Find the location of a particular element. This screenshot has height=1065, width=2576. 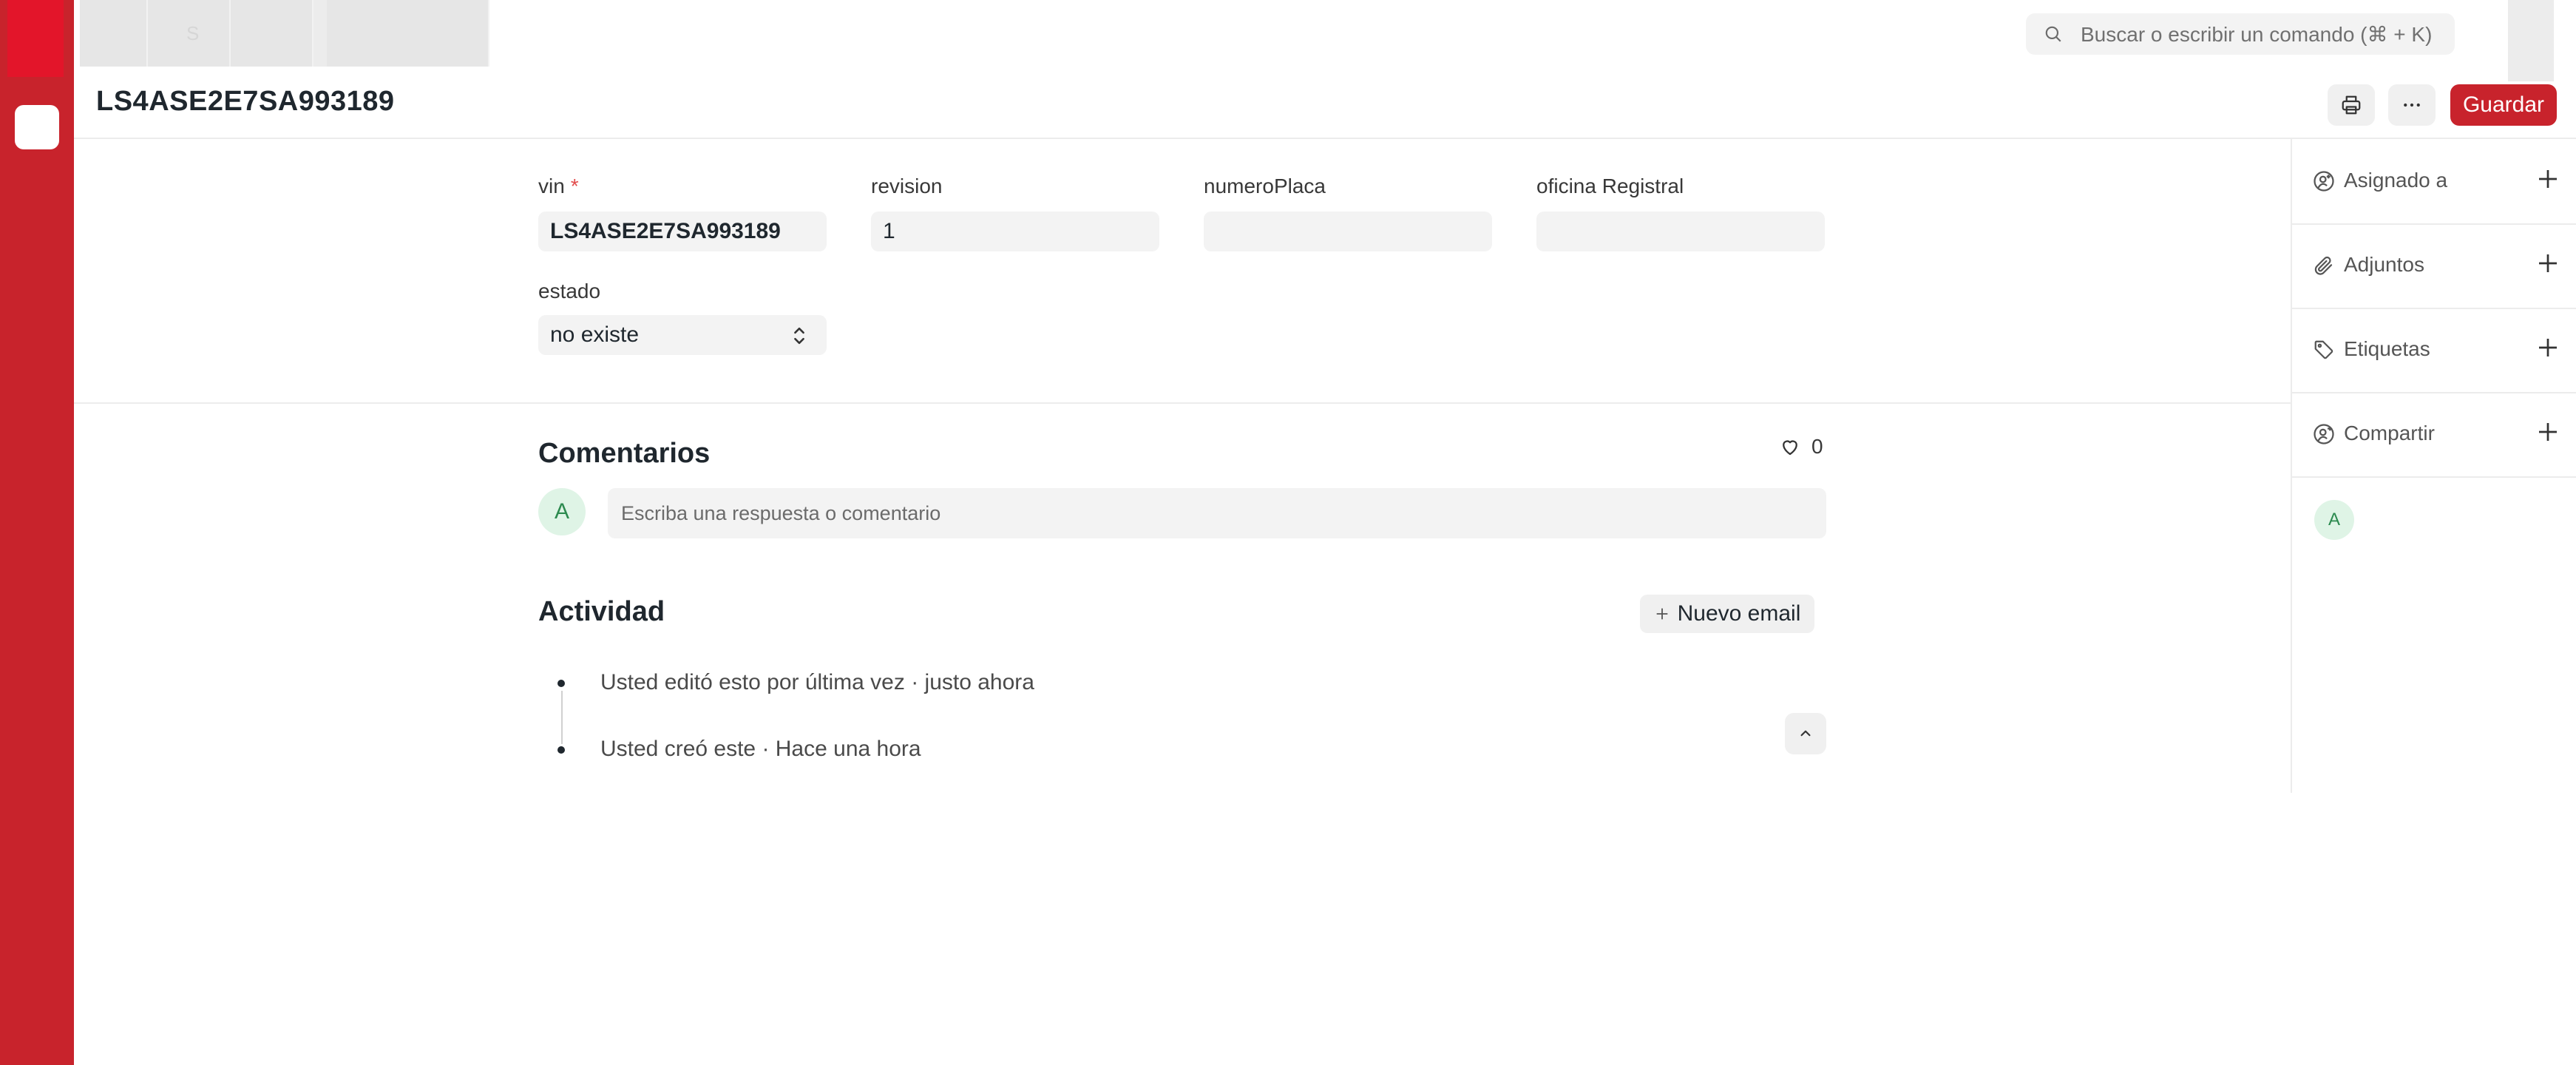

like-button: 0 is located at coordinates (1801, 447).